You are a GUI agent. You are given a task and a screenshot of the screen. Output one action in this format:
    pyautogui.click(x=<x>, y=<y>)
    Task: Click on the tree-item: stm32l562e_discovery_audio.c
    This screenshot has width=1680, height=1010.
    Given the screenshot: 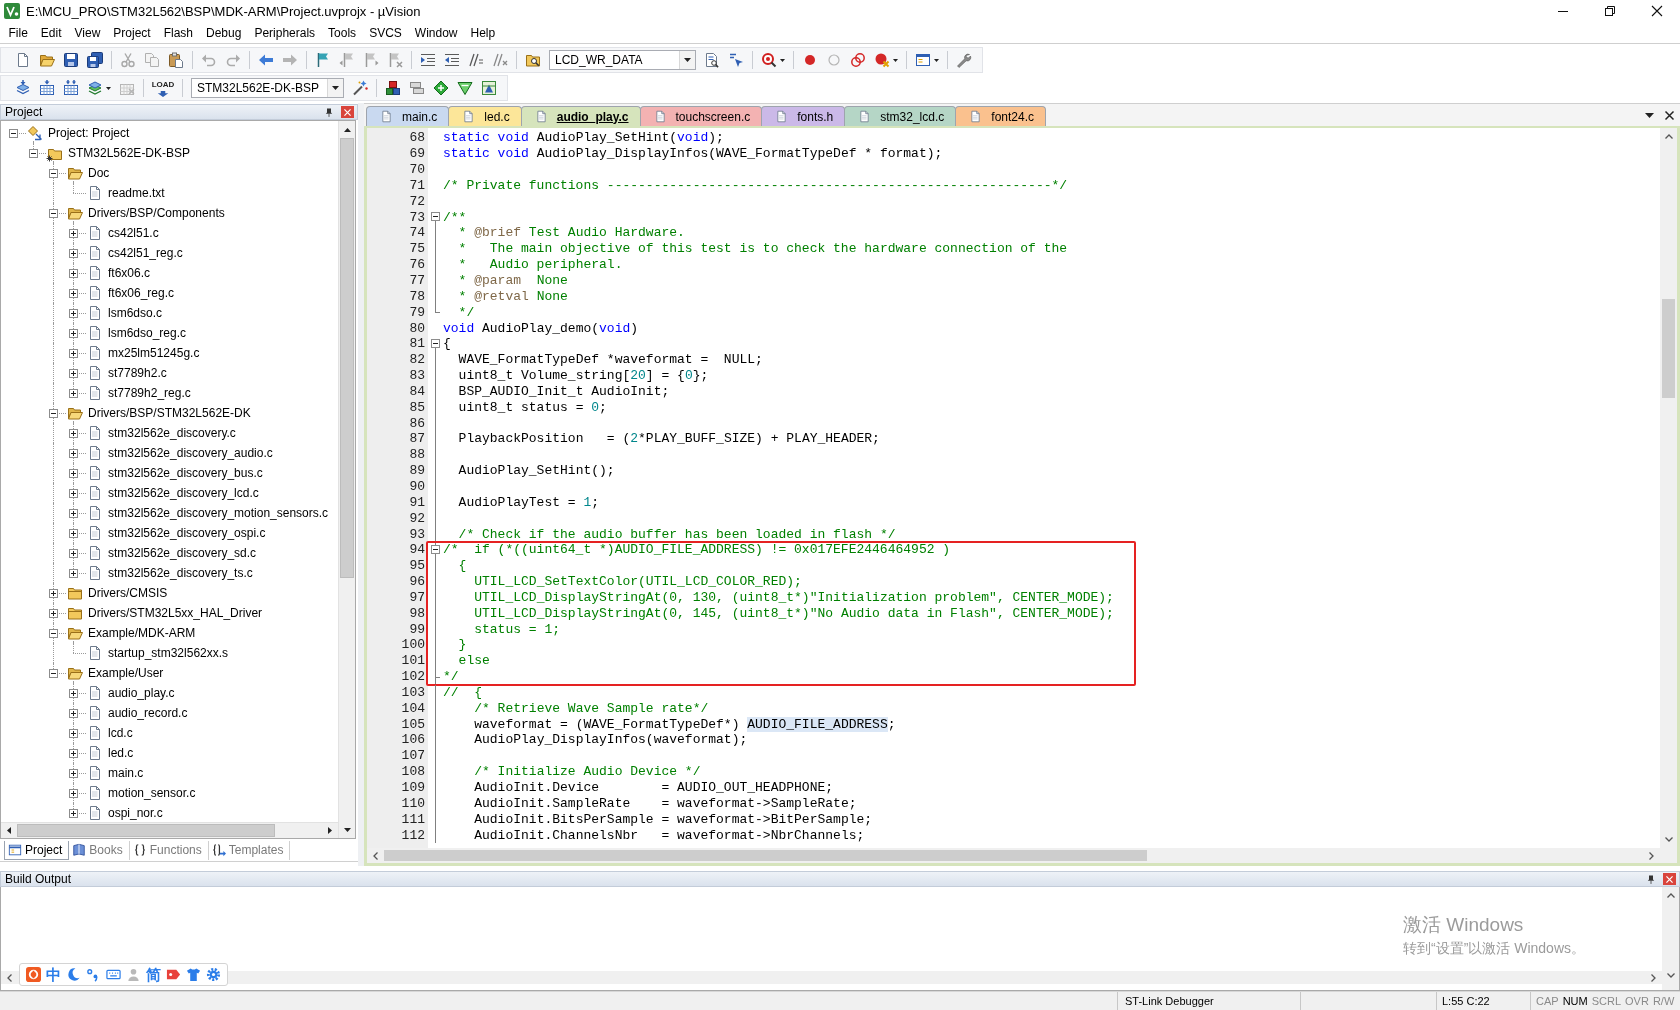 What is the action you would take?
    pyautogui.click(x=190, y=453)
    